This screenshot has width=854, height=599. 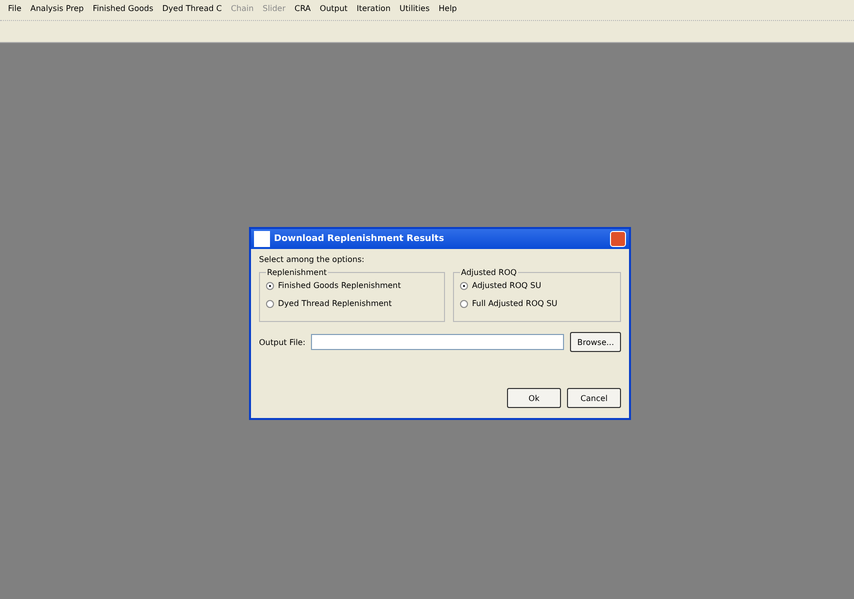 What do you see at coordinates (373, 10) in the screenshot?
I see `menu-item: Iteration` at bounding box center [373, 10].